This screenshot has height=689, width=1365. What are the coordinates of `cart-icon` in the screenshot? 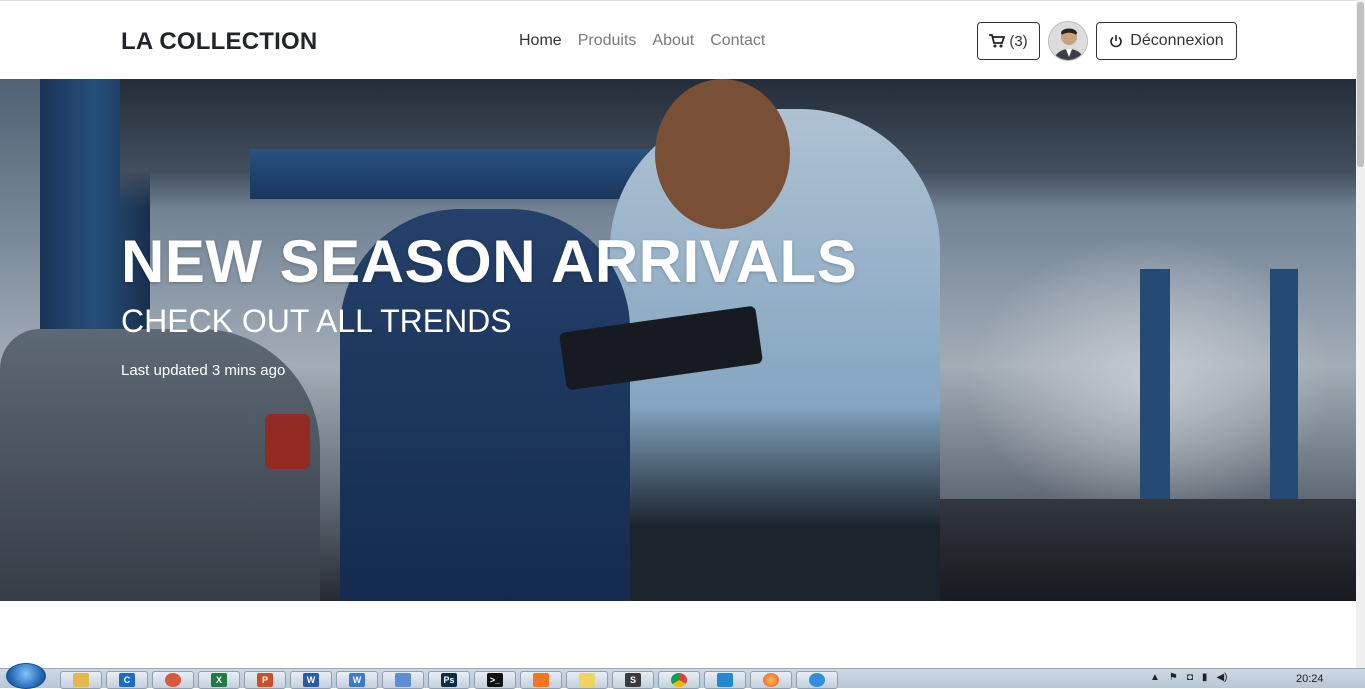 It's located at (997, 41).